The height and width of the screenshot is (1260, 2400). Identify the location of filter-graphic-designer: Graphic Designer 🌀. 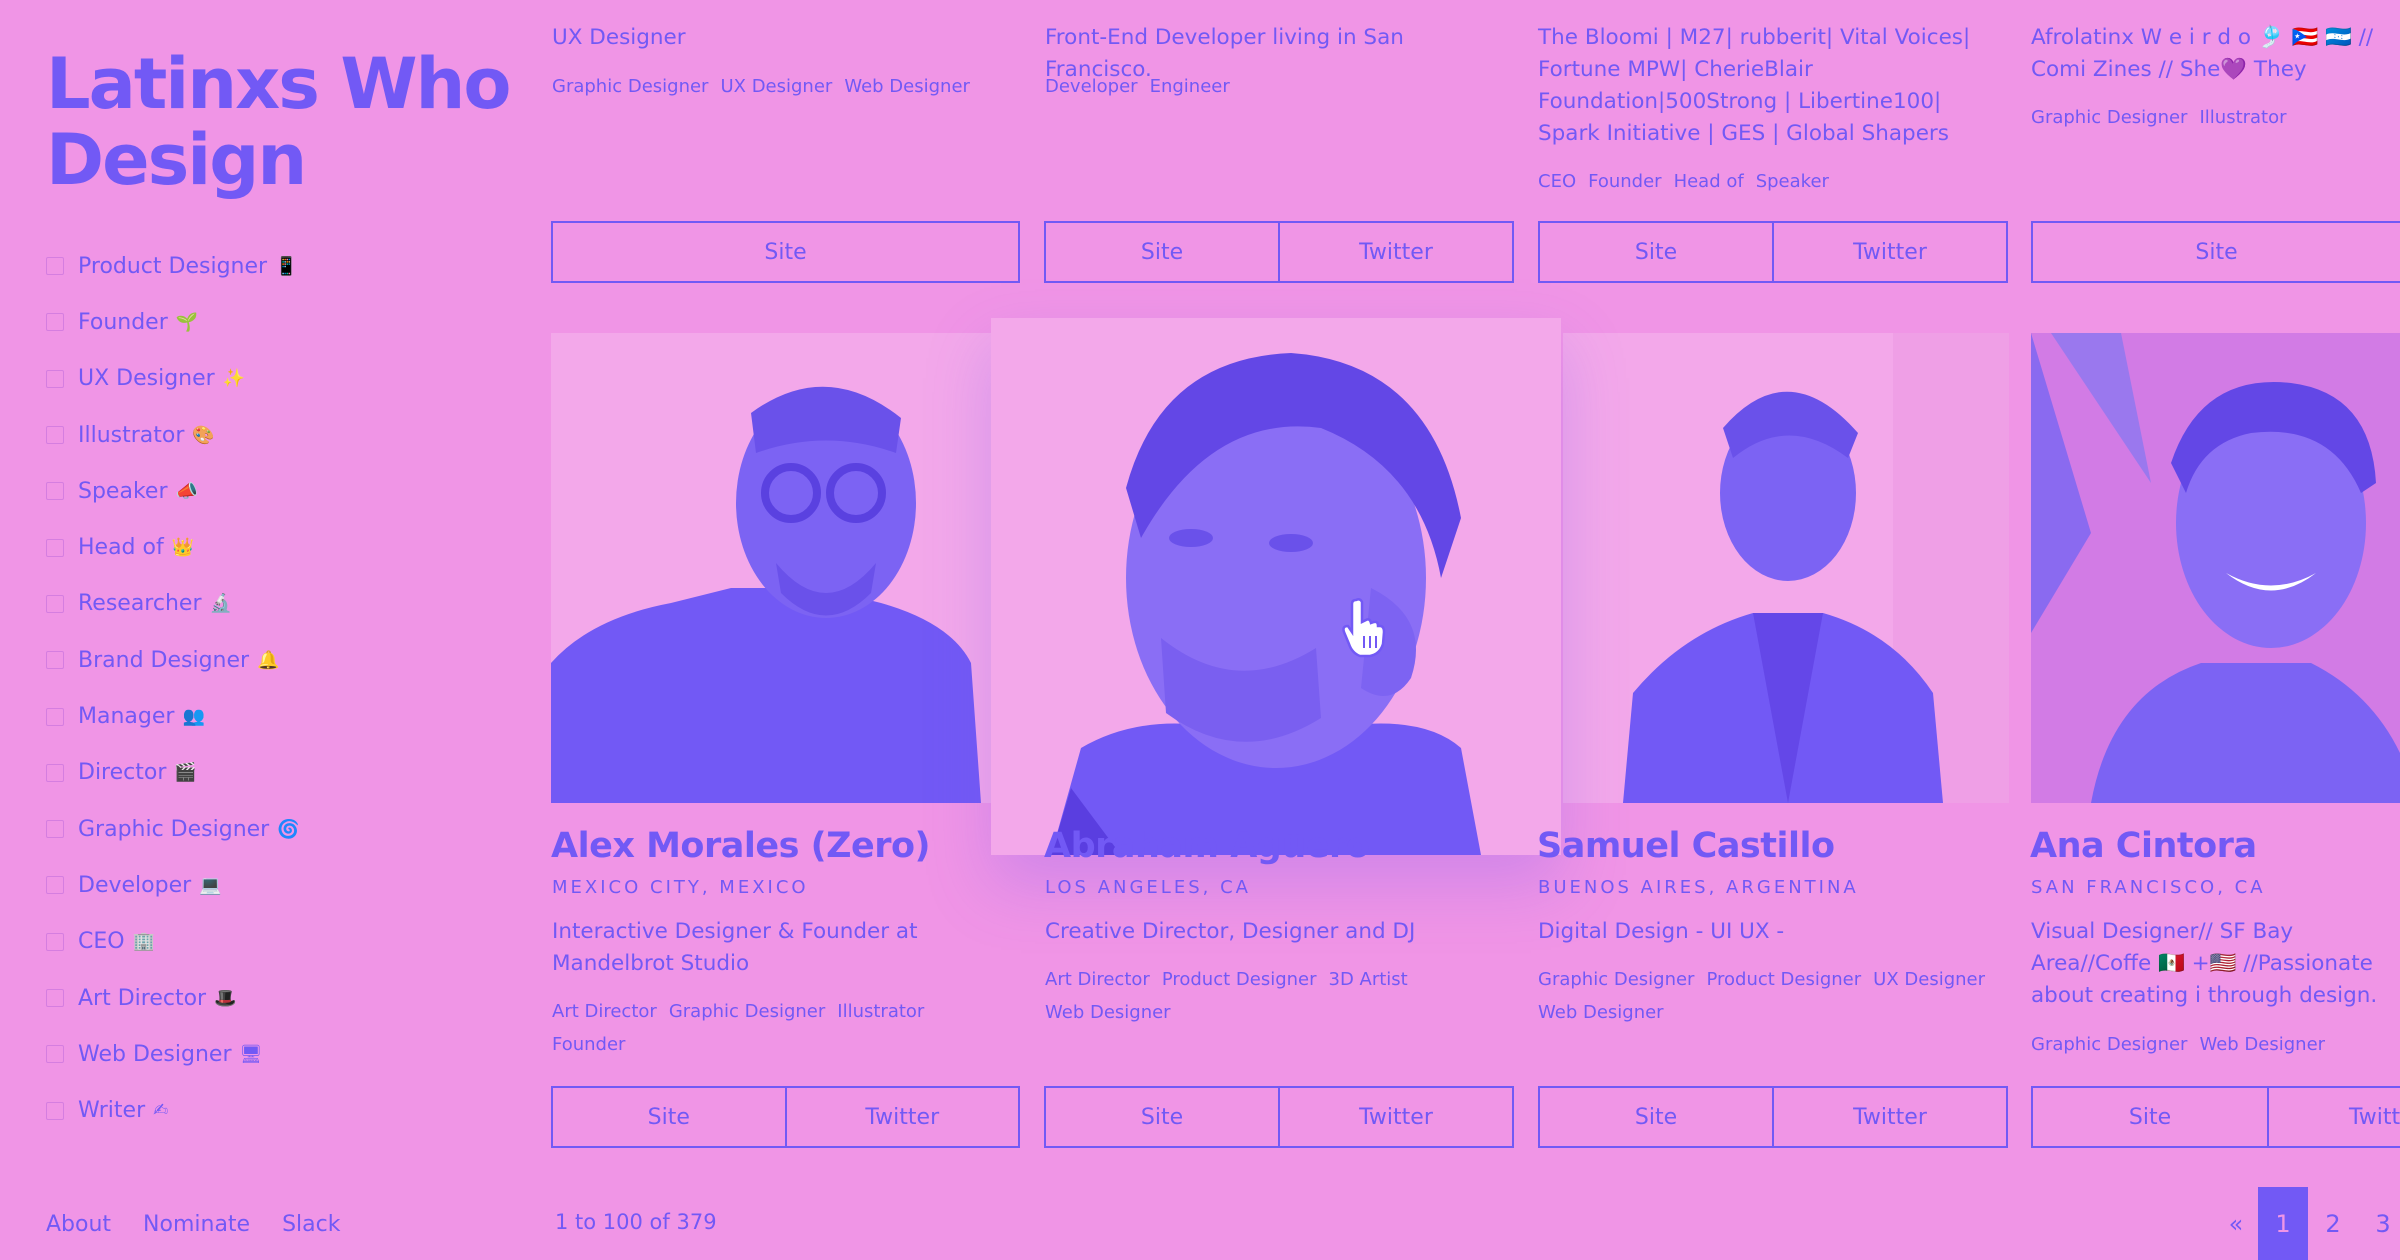
(173, 829).